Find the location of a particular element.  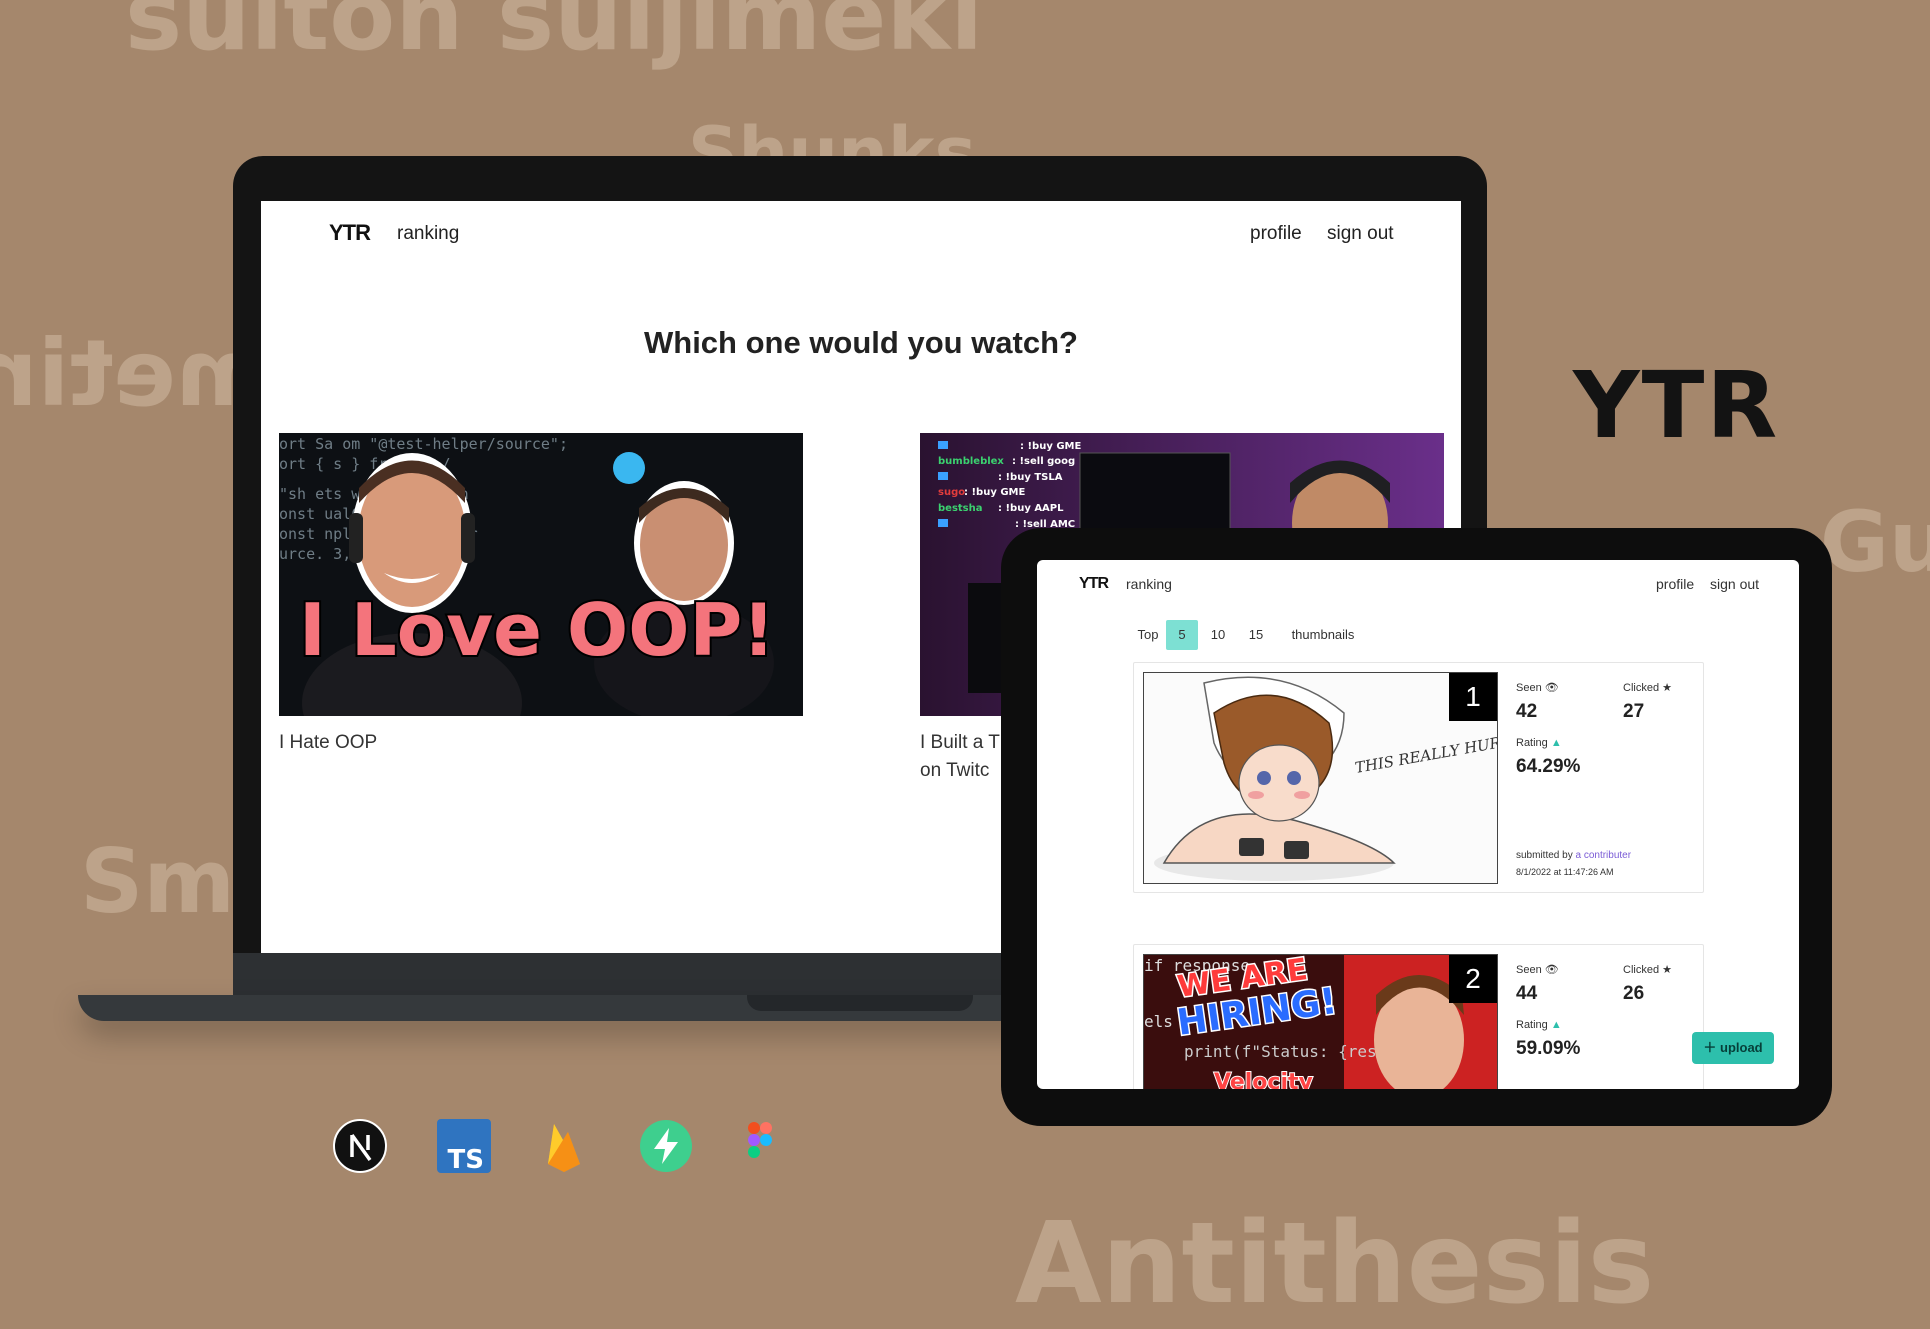

firebase-icon is located at coordinates (564, 1146).